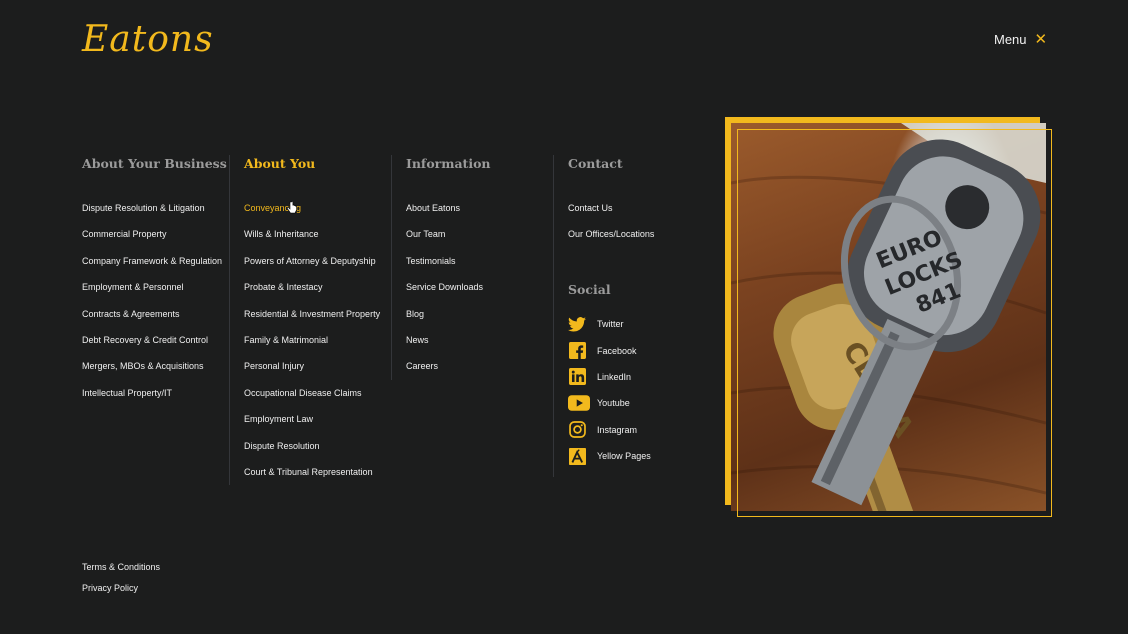 This screenshot has width=1128, height=634. What do you see at coordinates (577, 377) in the screenshot?
I see `linkedin-icon` at bounding box center [577, 377].